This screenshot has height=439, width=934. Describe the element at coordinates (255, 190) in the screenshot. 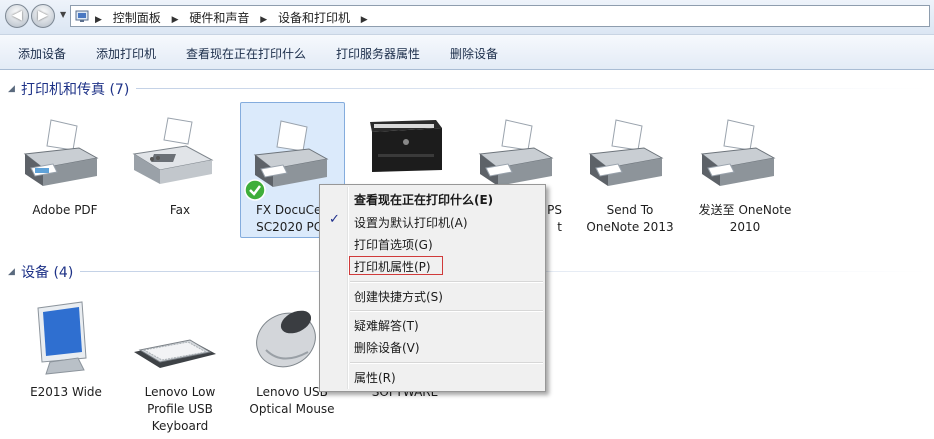

I see `green-check-icon` at that location.